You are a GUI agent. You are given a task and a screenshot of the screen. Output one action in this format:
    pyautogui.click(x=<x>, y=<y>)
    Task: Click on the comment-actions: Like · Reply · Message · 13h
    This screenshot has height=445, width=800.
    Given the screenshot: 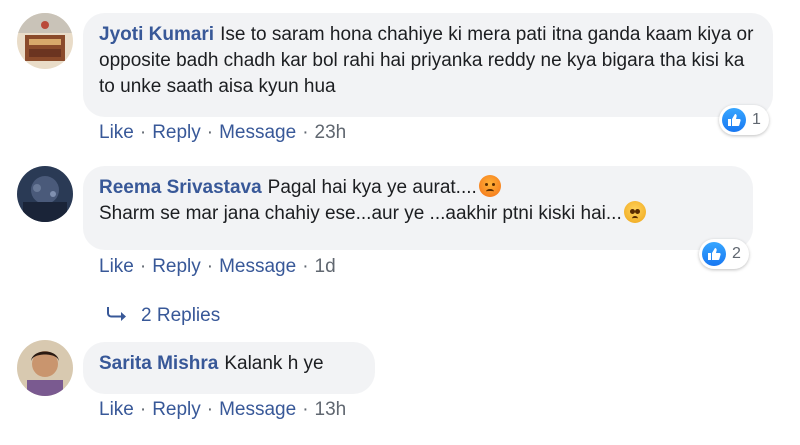 What is the action you would take?
    pyautogui.click(x=222, y=410)
    